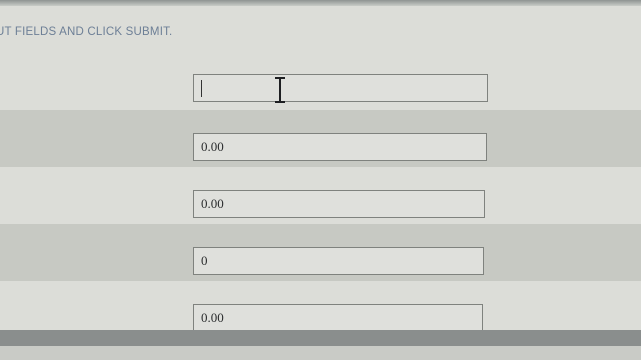 This screenshot has height=360, width=641. I want to click on text-ibeam-cursor-icon, so click(280, 90).